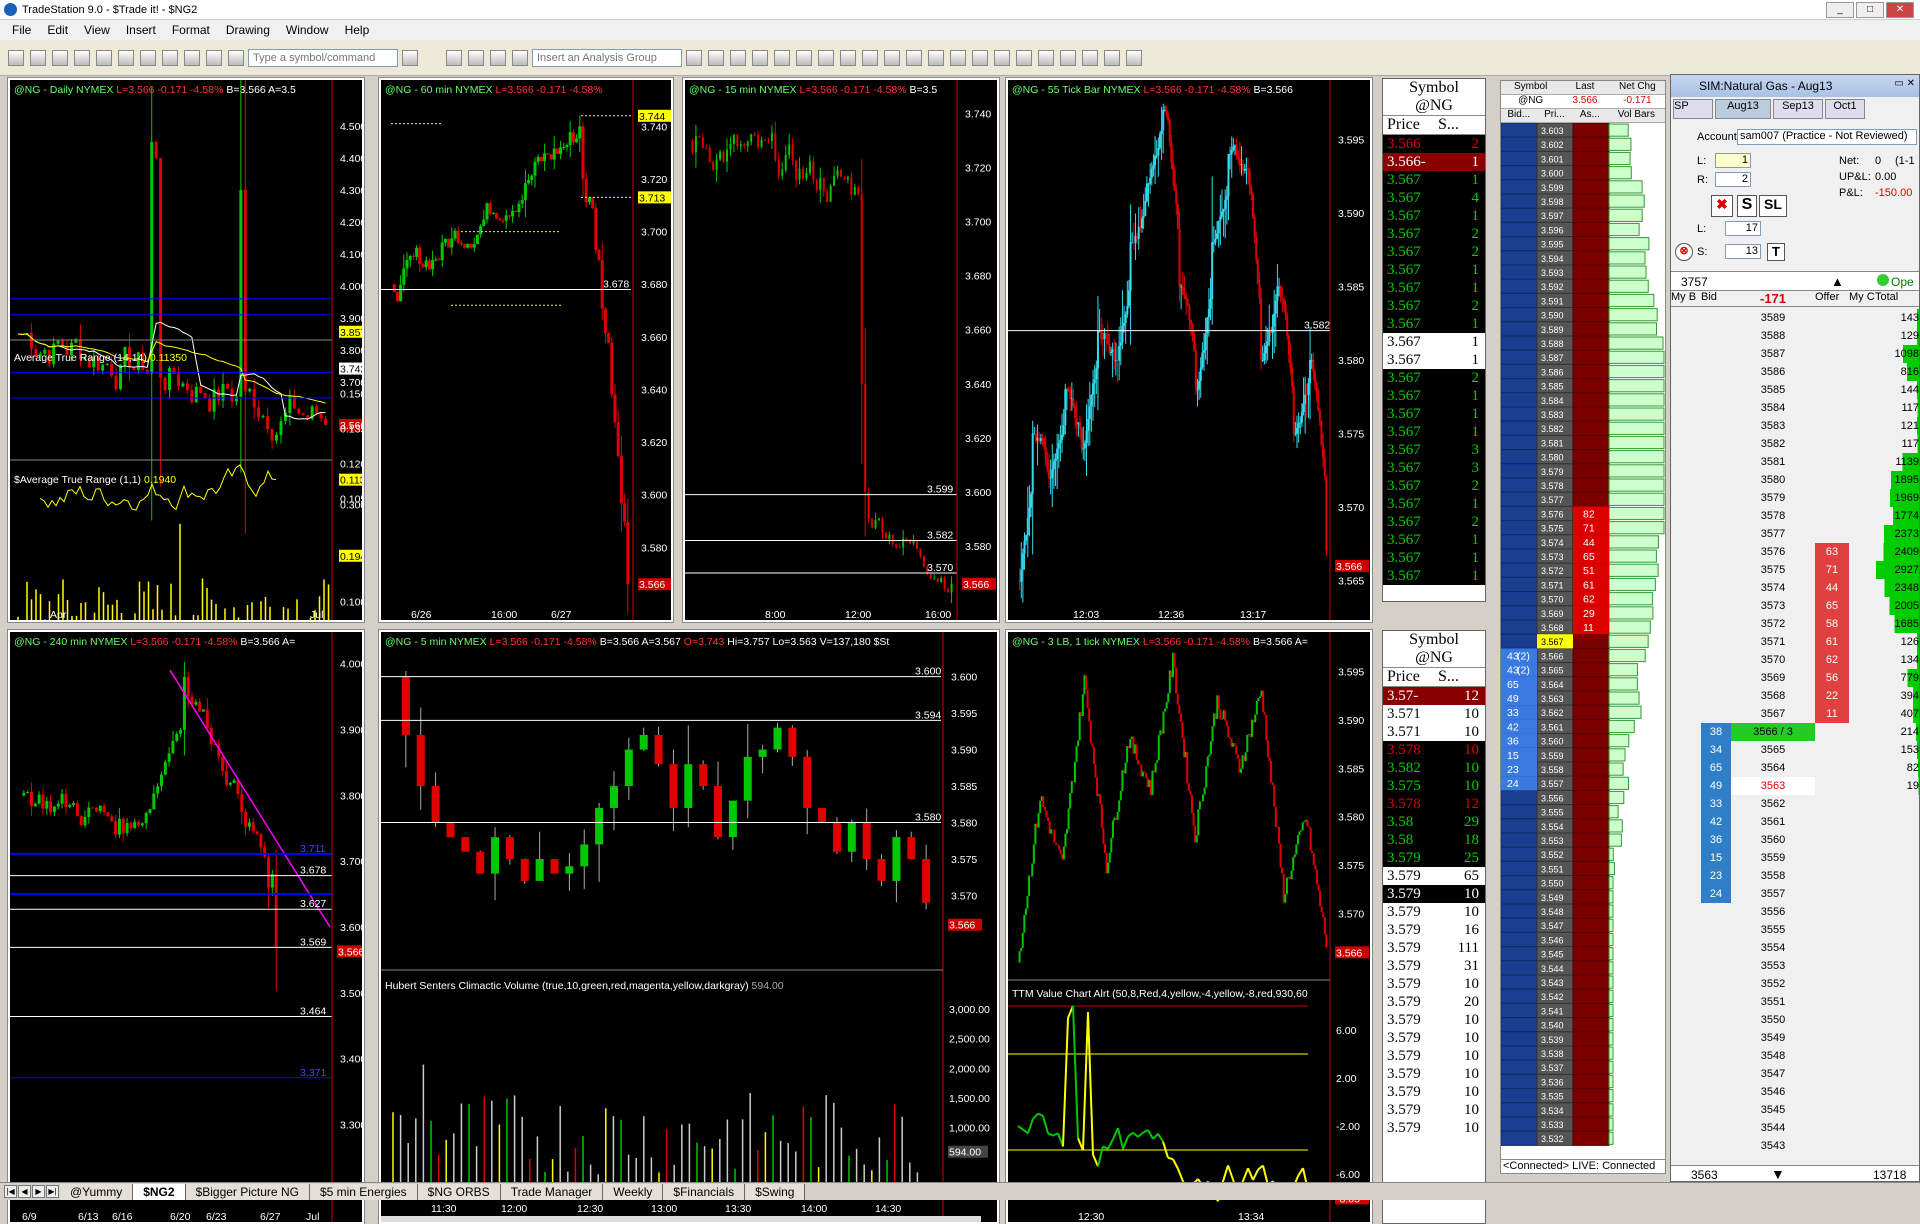  What do you see at coordinates (1795, 1074) in the screenshot?
I see `dom-row: 3547` at bounding box center [1795, 1074].